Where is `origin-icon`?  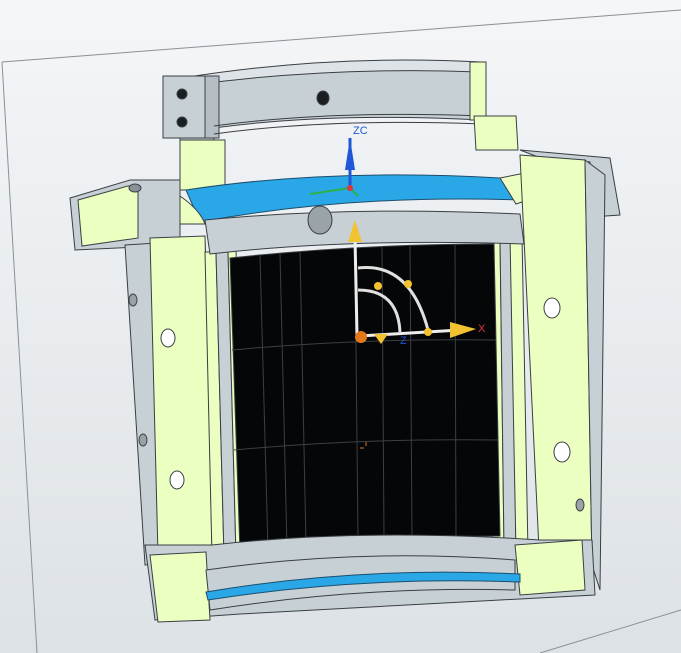
origin-icon is located at coordinates (361, 337).